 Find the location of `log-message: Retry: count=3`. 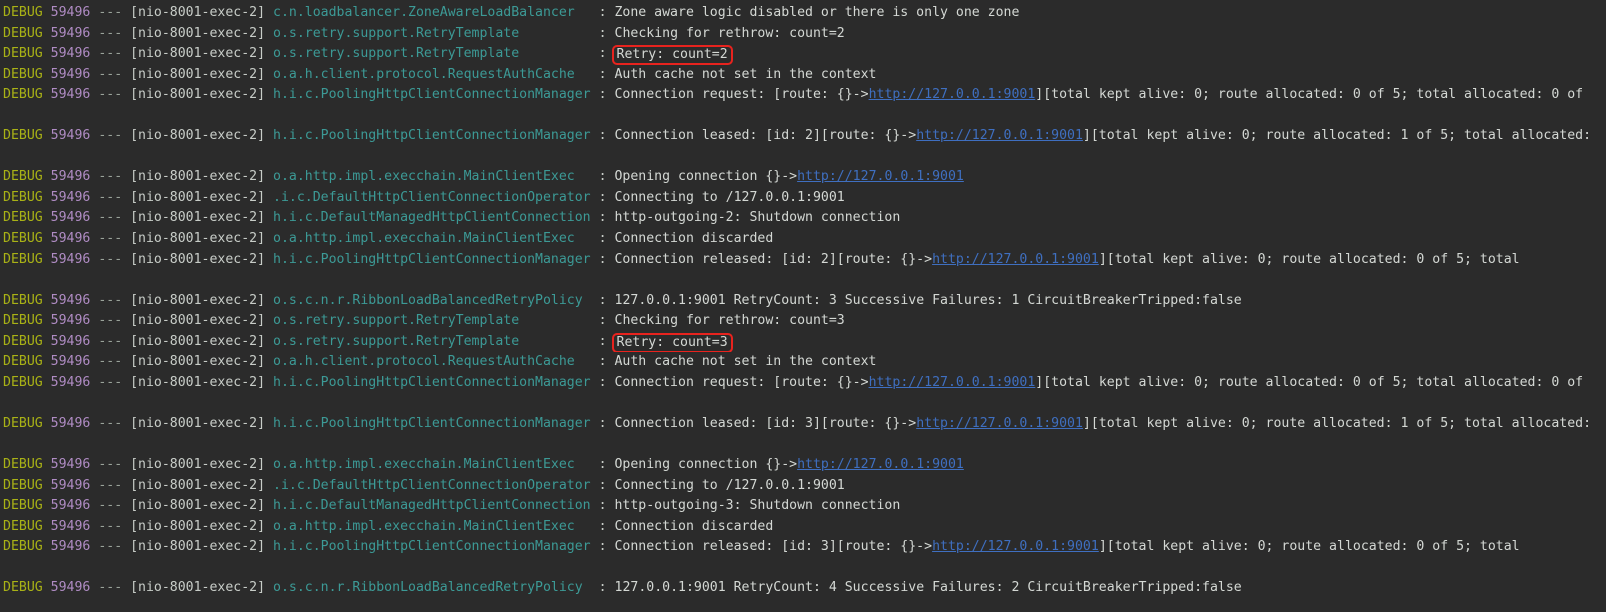

log-message: Retry: count=3 is located at coordinates (672, 342).